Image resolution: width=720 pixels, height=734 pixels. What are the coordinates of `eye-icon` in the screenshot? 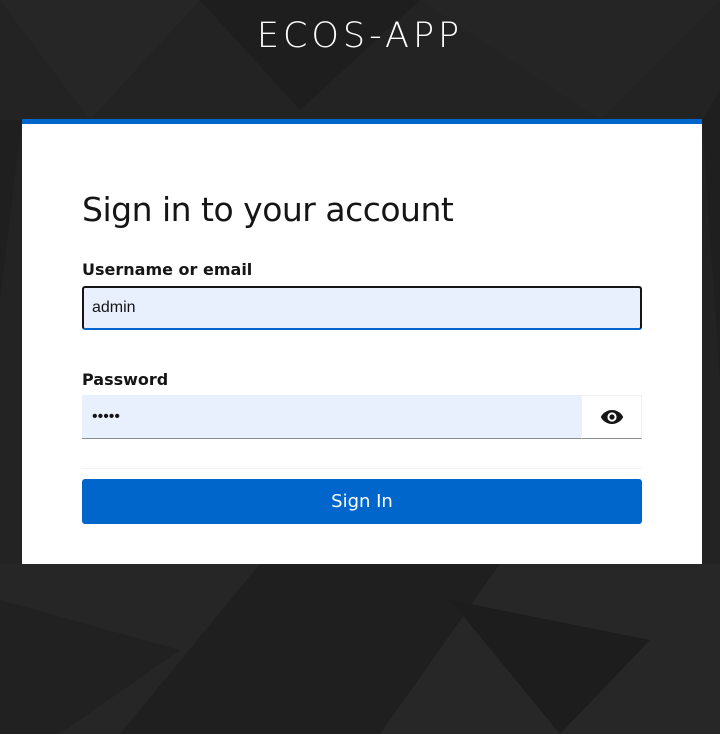 It's located at (611, 417).